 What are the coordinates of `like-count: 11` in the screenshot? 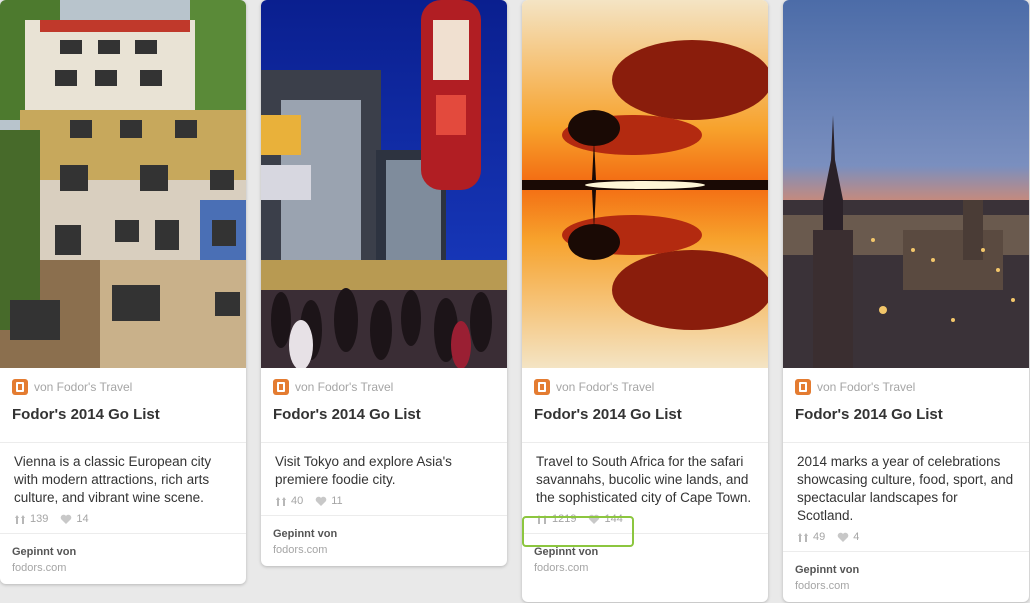 It's located at (337, 501).